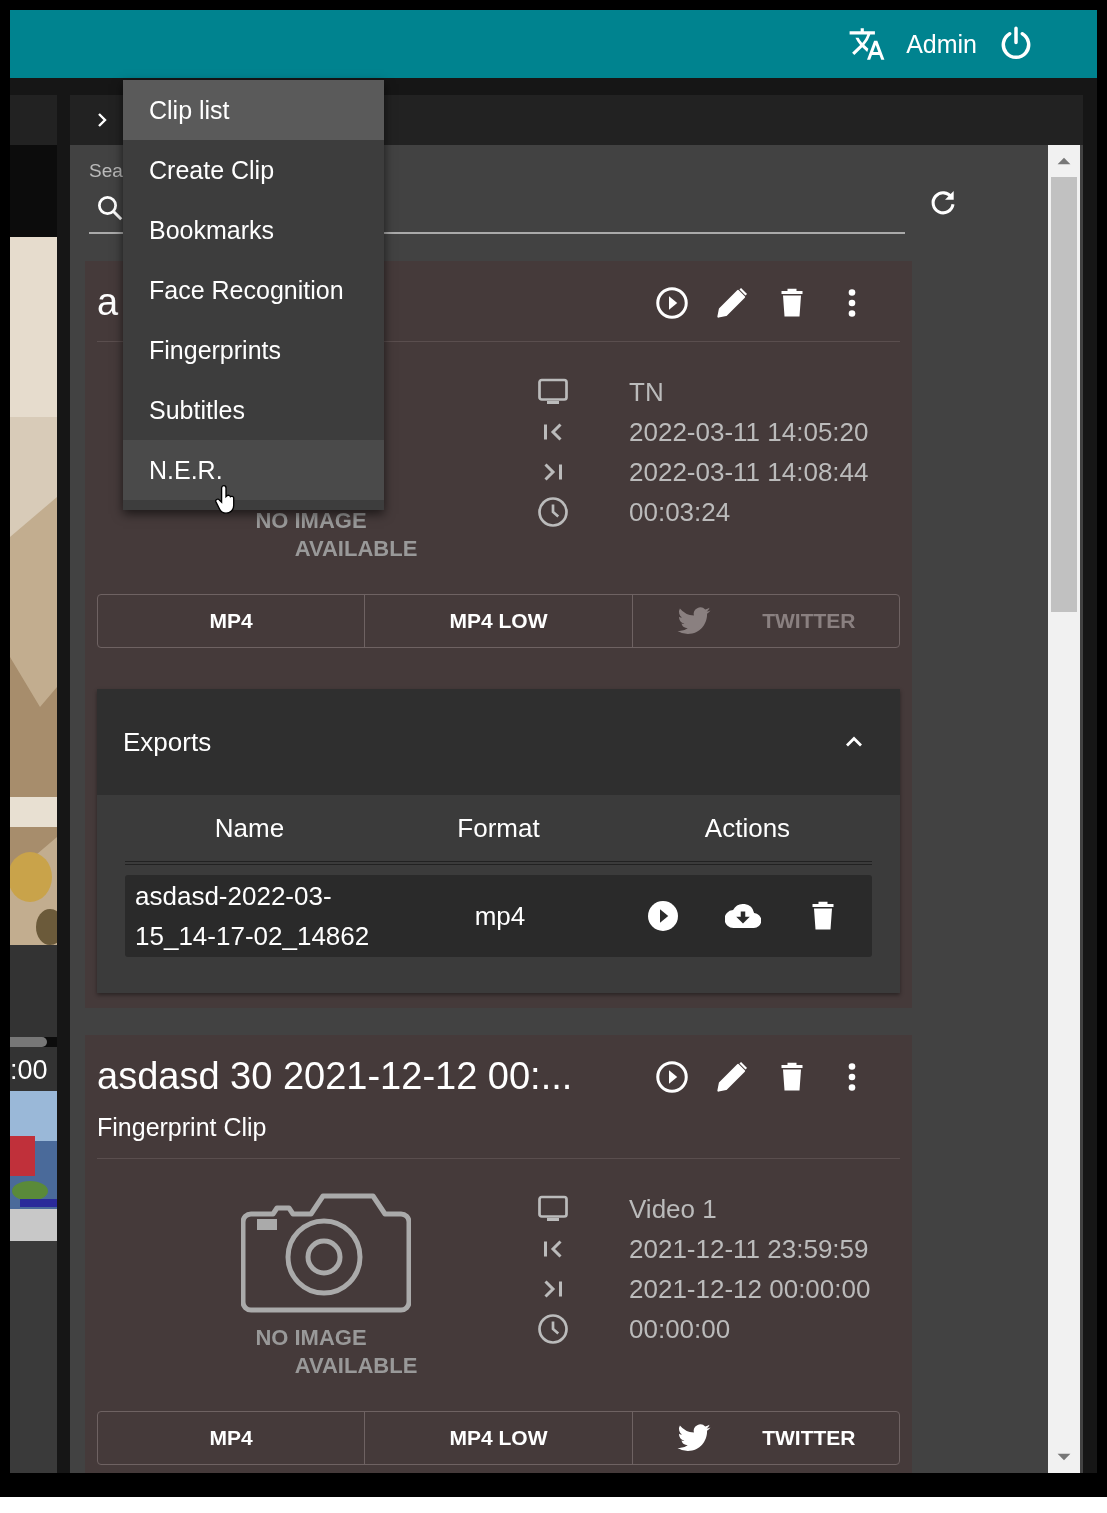 Image resolution: width=1107 pixels, height=1513 pixels. What do you see at coordinates (253, 290) in the screenshot?
I see `menu-item: Face Recognition` at bounding box center [253, 290].